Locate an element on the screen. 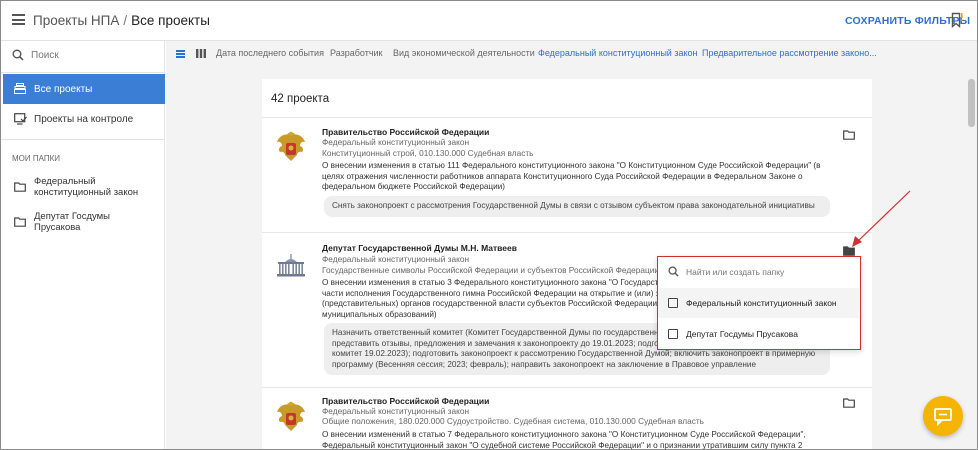  monitor-check-icon is located at coordinates (20, 119).